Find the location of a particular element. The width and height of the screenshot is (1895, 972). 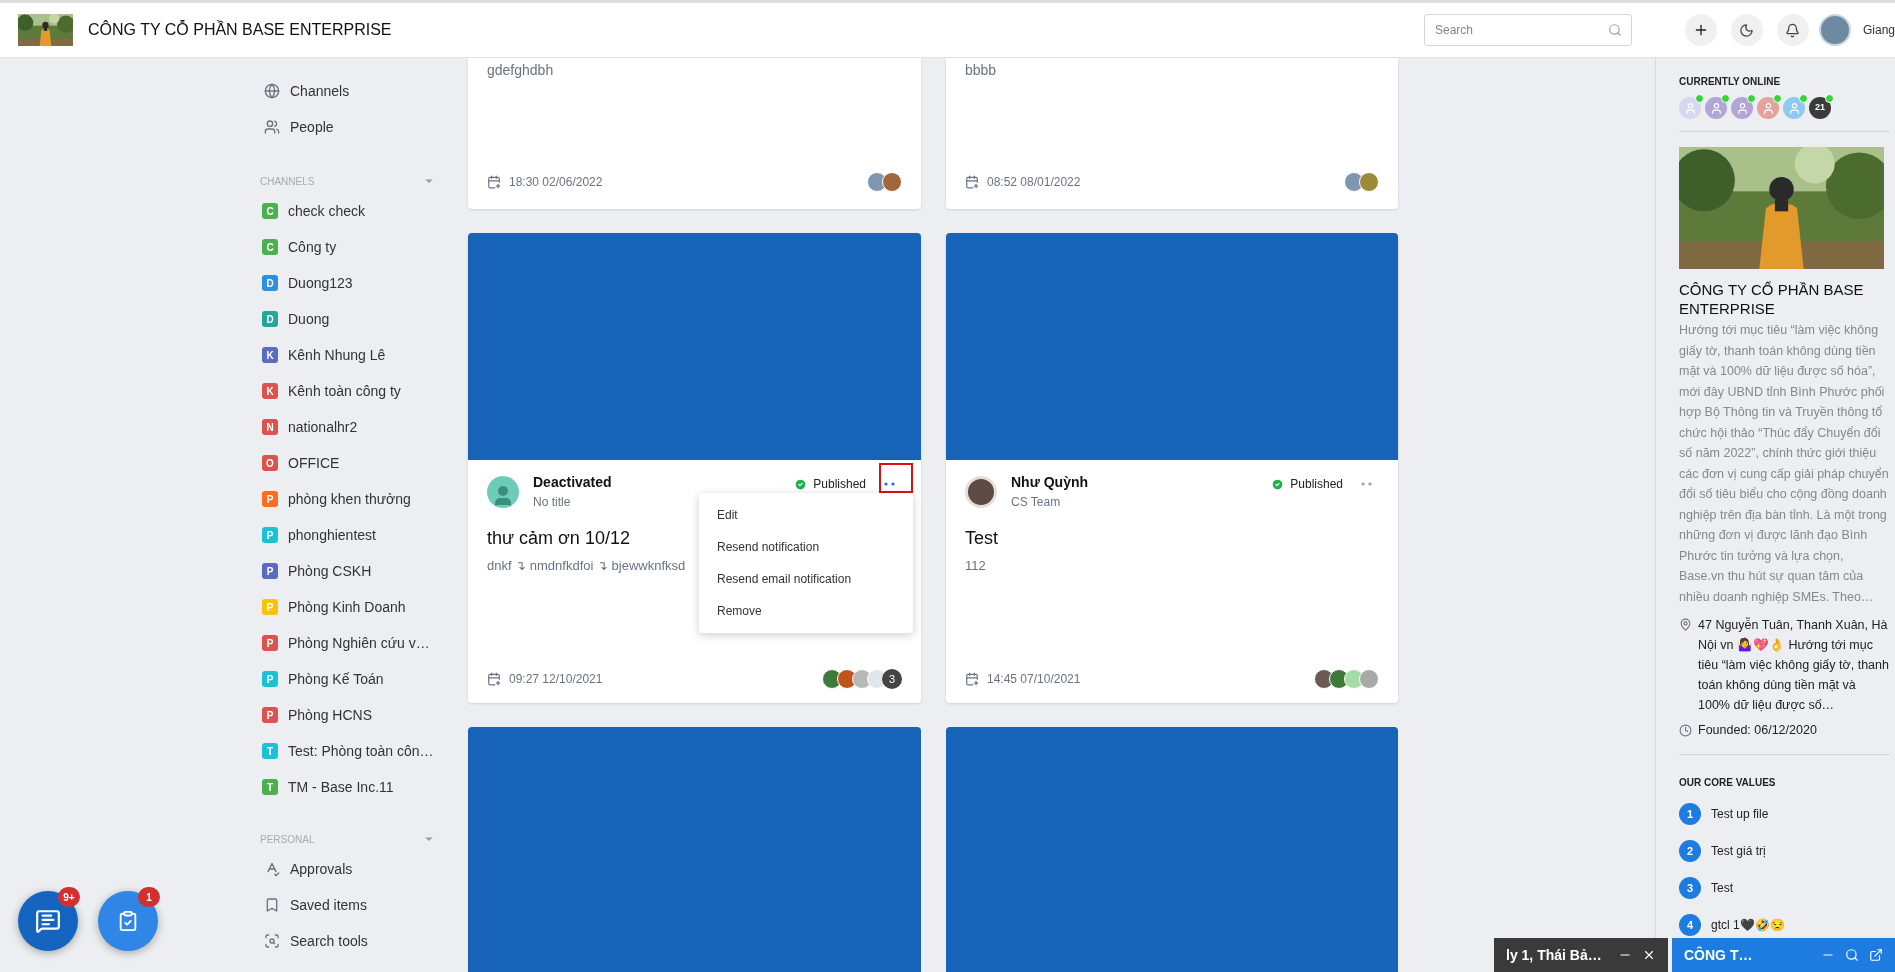

post-title: Test is located at coordinates (981, 538).